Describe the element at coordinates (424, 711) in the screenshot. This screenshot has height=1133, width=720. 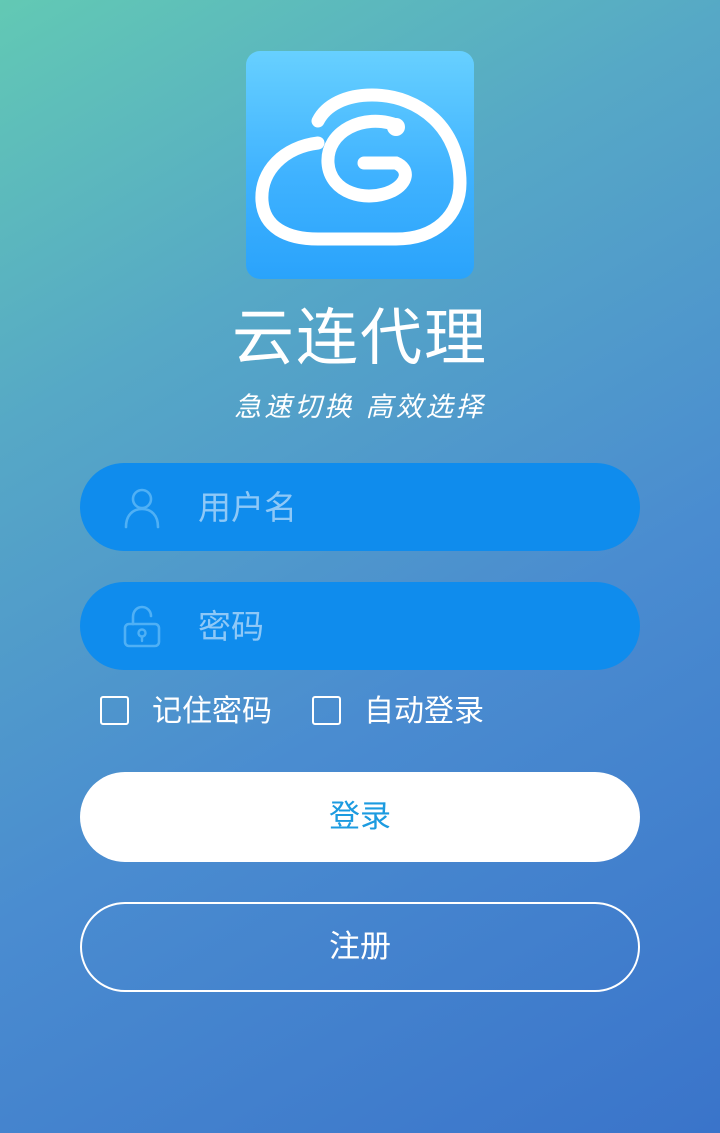
I see `auto-login-label: 自动登录` at that location.